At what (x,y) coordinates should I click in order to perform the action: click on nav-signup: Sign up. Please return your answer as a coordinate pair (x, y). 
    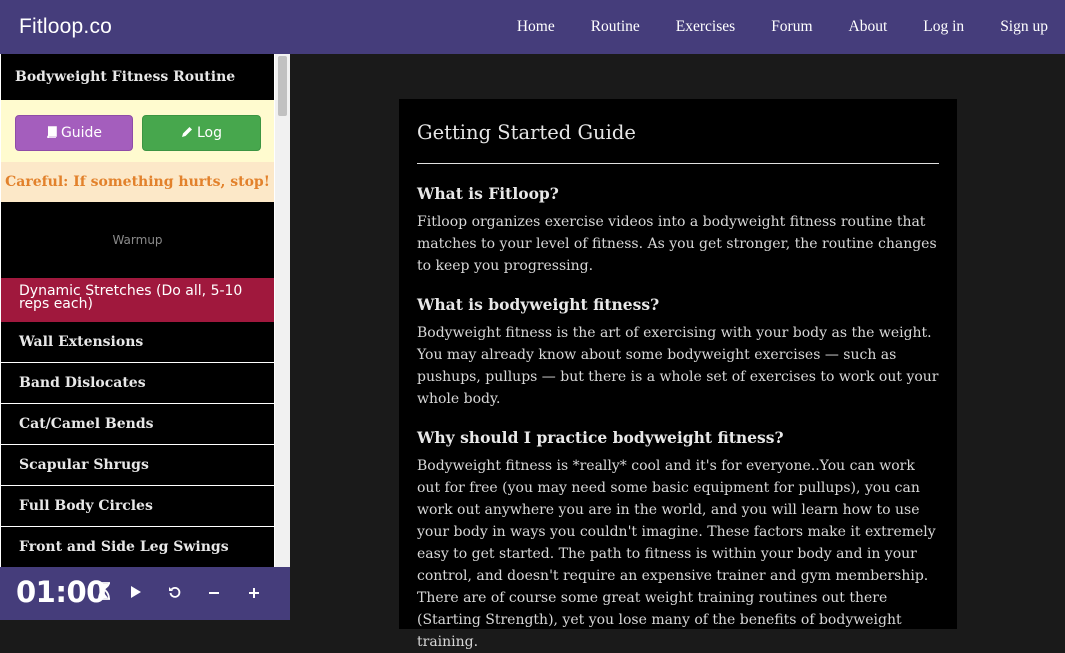
    Looking at the image, I should click on (1023, 27).